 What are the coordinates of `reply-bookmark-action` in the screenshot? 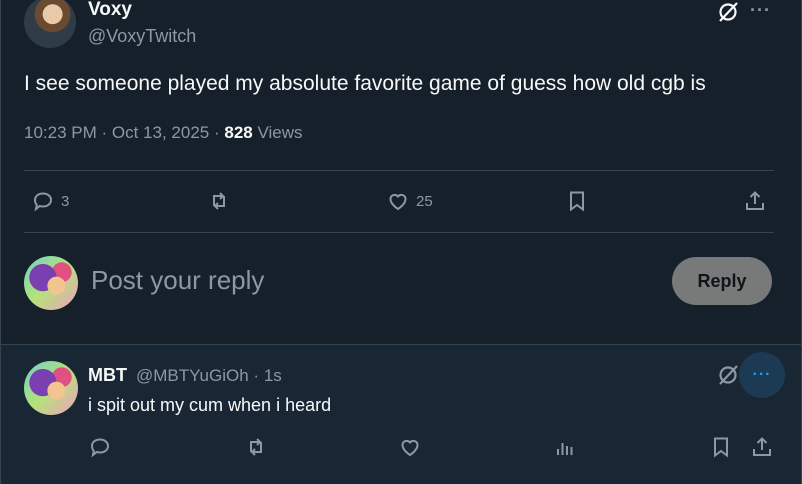 It's located at (721, 447).